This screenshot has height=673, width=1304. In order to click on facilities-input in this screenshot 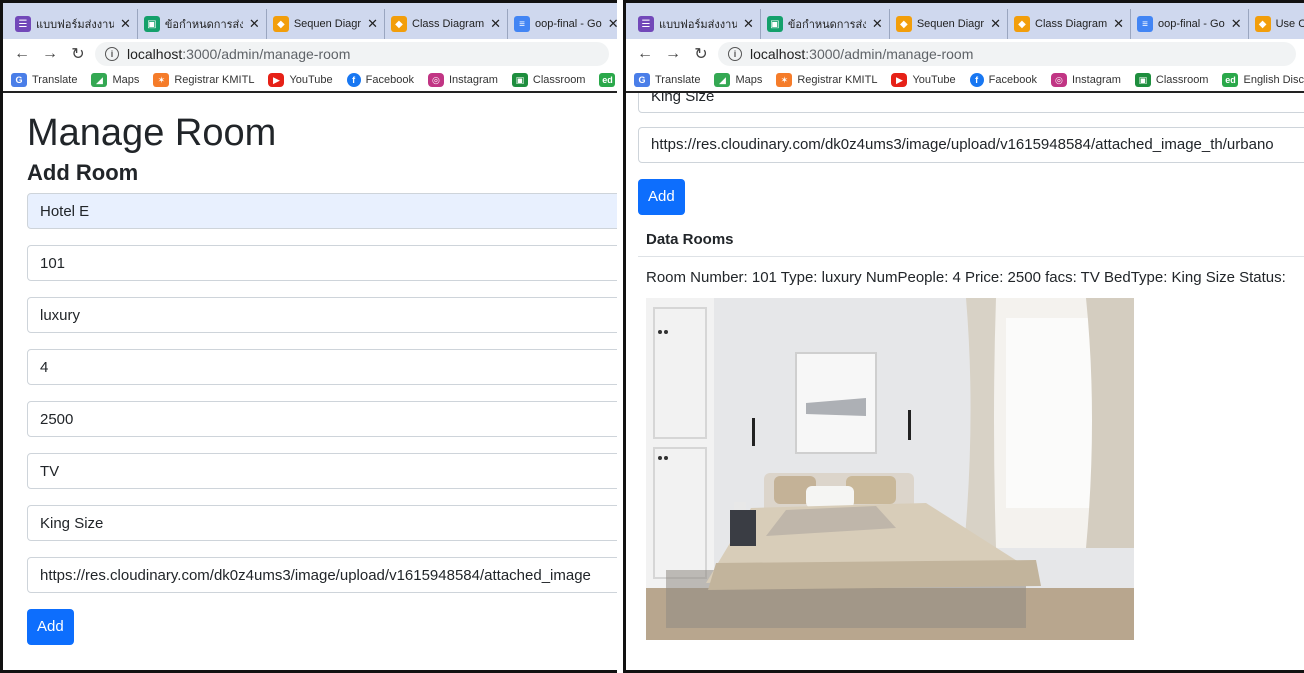, I will do `click(322, 471)`.